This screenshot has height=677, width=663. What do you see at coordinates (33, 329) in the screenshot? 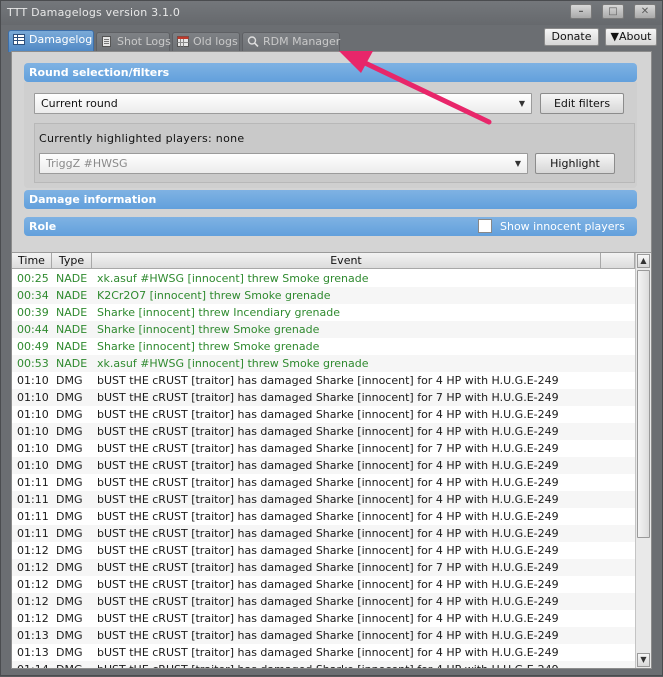
I see `row-time: 00:44` at bounding box center [33, 329].